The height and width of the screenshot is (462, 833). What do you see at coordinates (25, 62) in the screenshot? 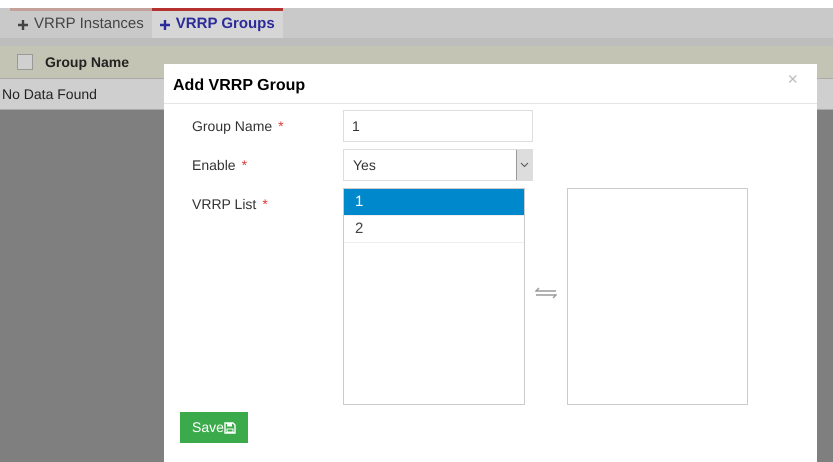
I see `header-checkbox` at bounding box center [25, 62].